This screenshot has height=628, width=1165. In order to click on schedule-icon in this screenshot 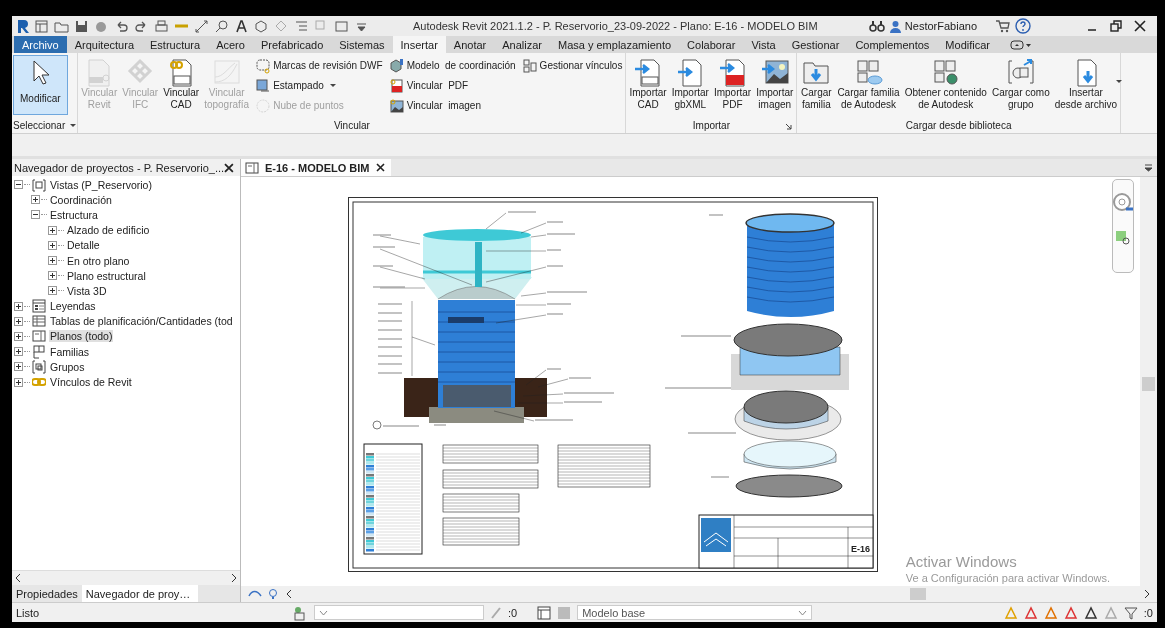, I will do `click(544, 612)`.